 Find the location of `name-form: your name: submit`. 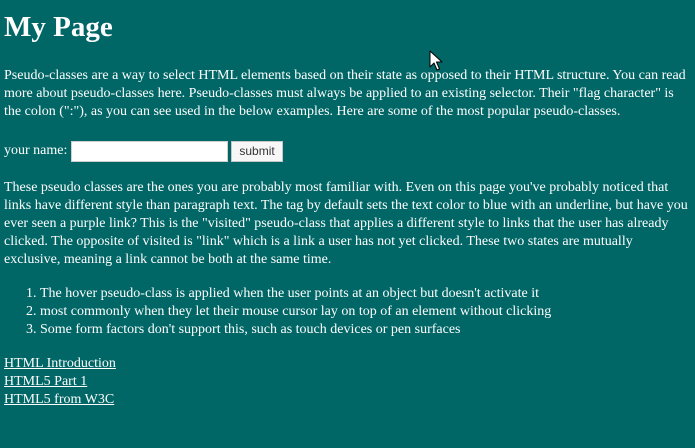

name-form: your name: submit is located at coordinates (348, 151).